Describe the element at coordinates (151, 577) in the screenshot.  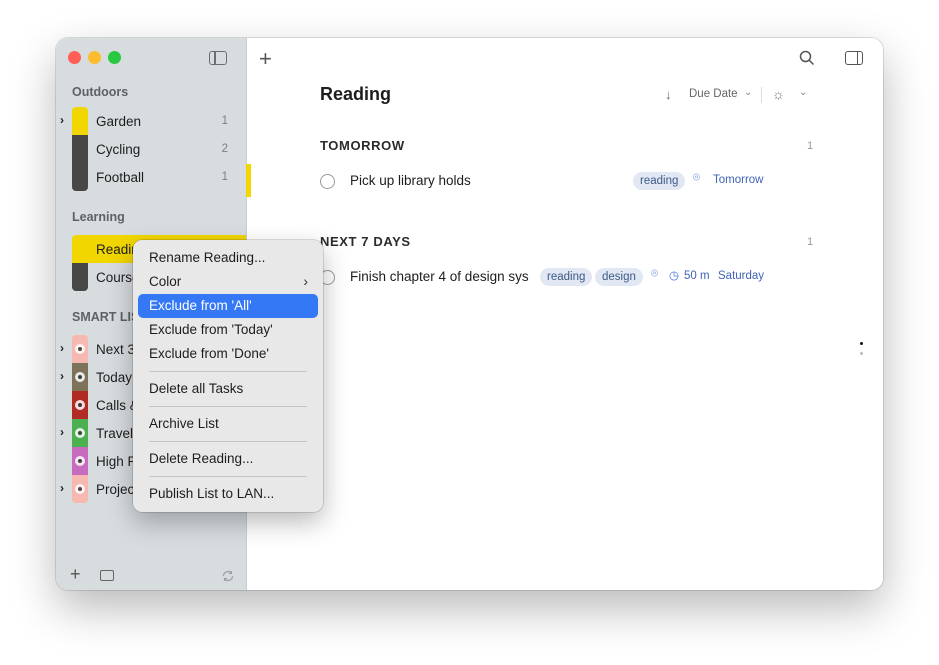
I see `sidebar-footer: +` at that location.